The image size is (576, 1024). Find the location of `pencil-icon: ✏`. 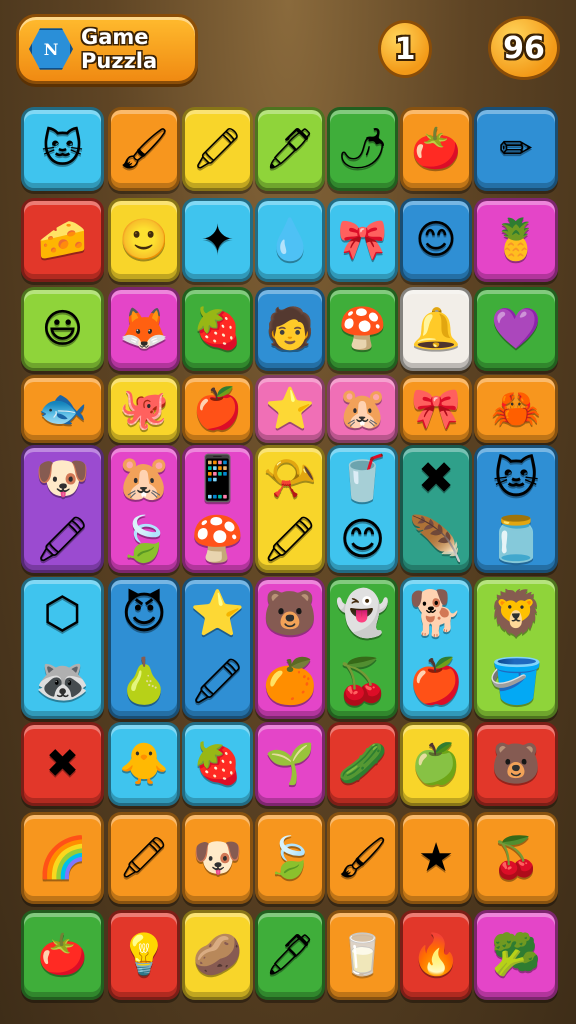

pencil-icon: ✏ is located at coordinates (516, 149).